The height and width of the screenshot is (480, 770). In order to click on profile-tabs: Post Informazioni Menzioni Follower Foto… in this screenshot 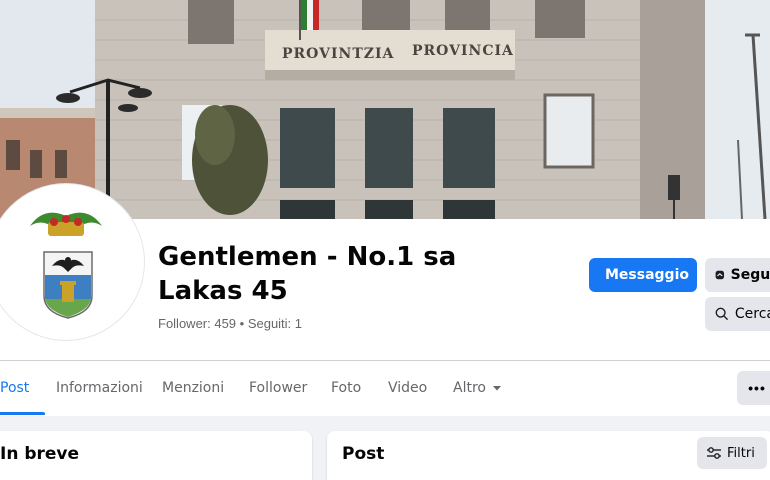, I will do `click(385, 388)`.